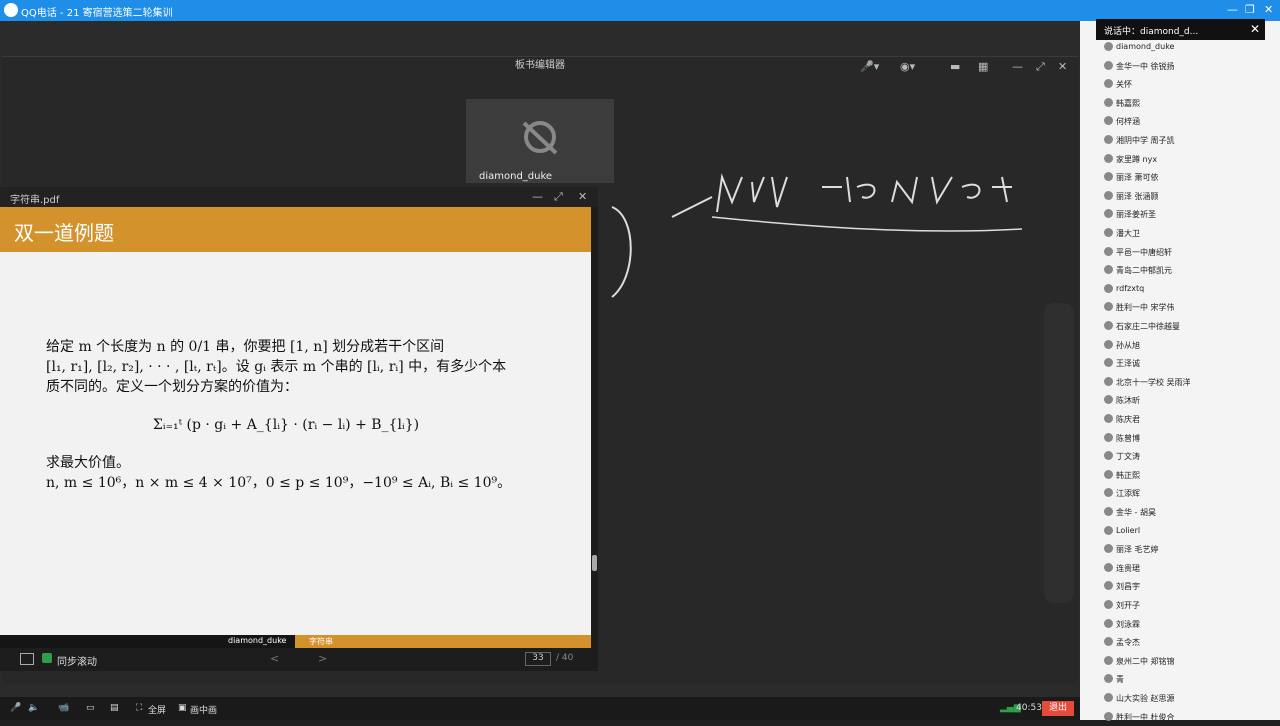  What do you see at coordinates (1136, 215) in the screenshot?
I see `member-name: 丽泽姜祈圣` at bounding box center [1136, 215].